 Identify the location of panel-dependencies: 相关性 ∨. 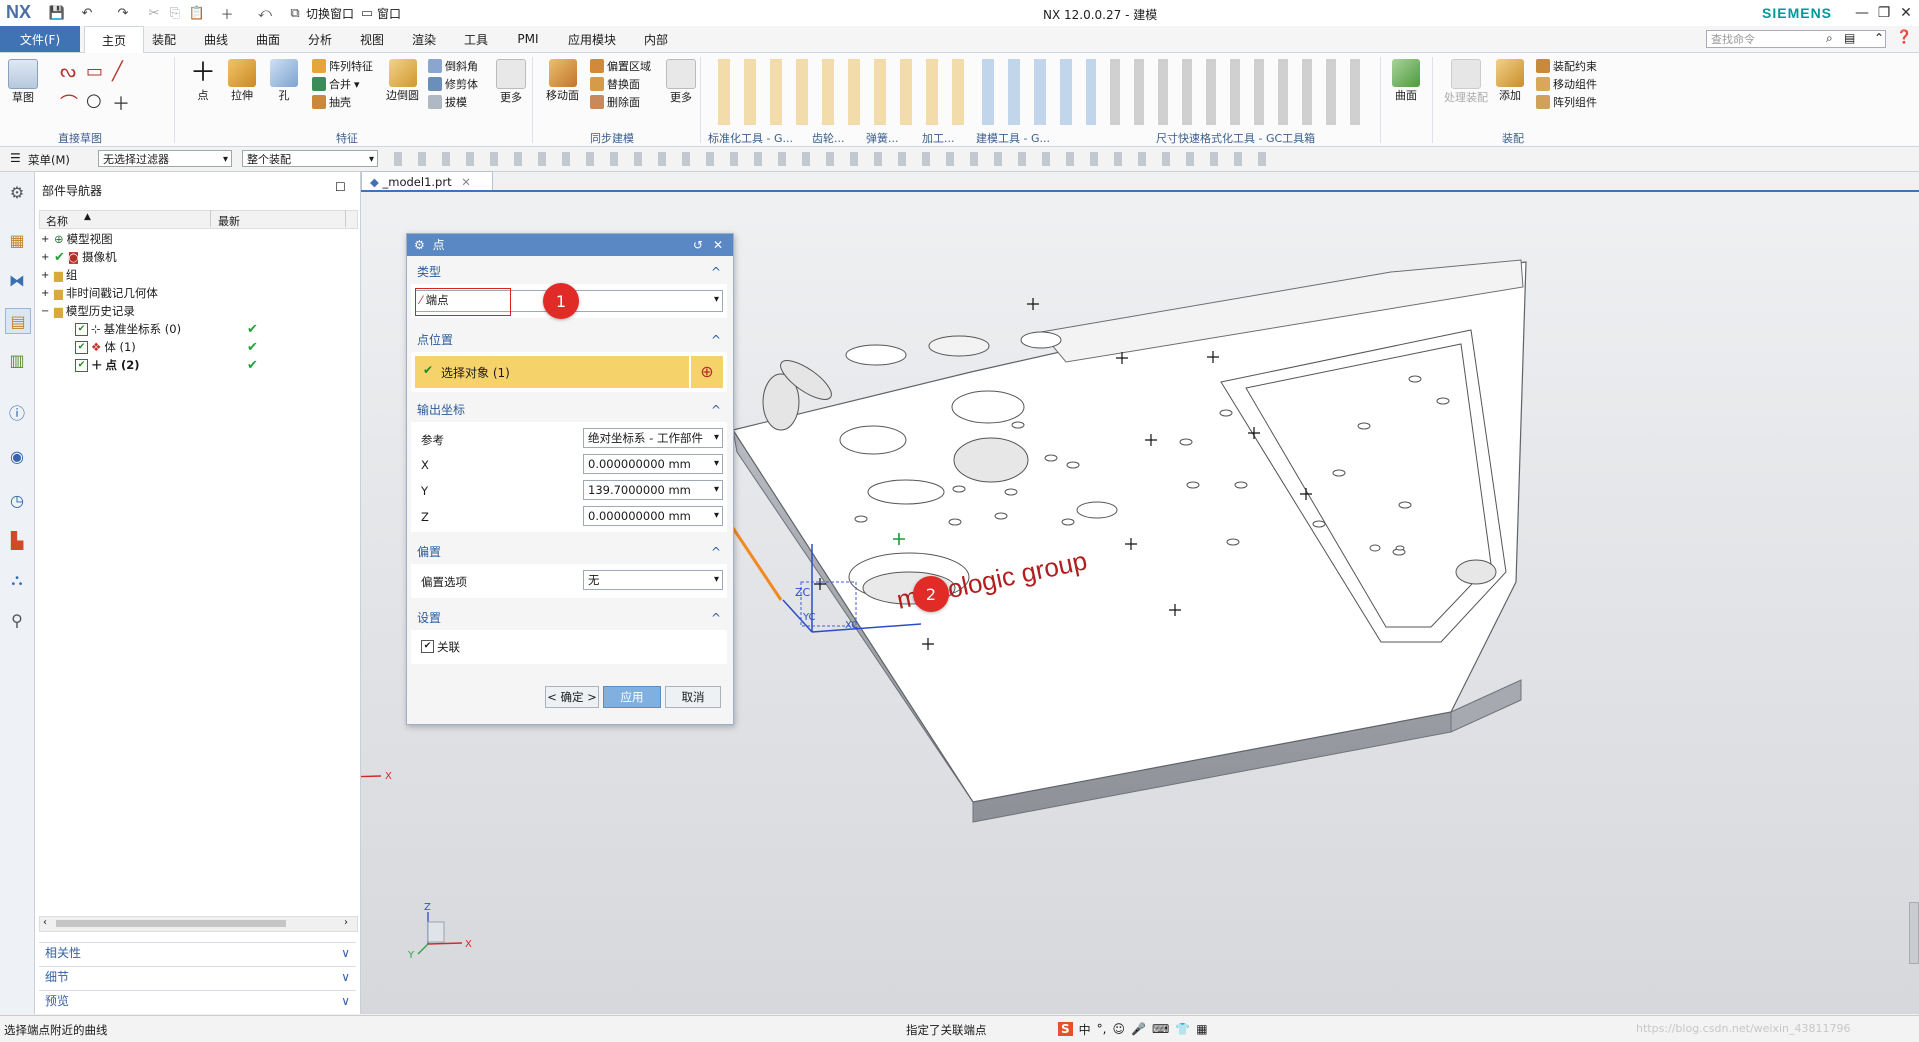
(197, 952).